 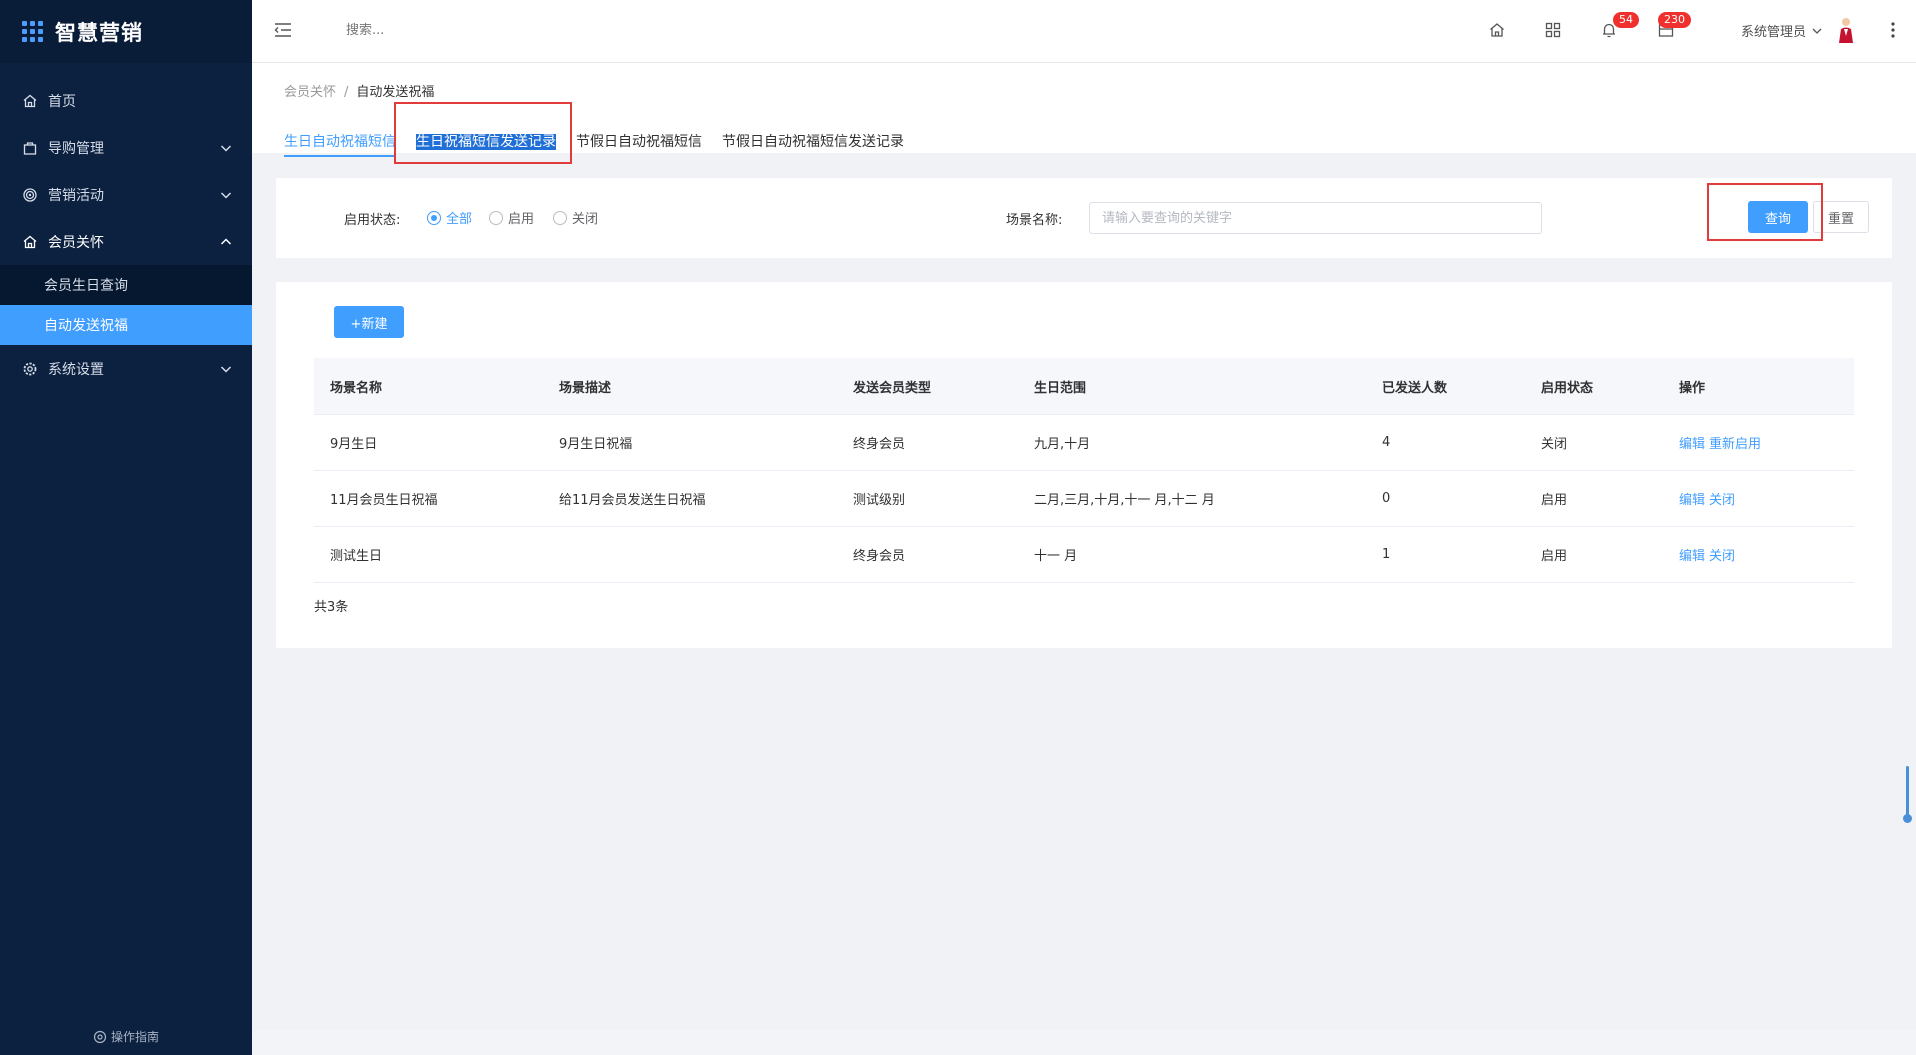 What do you see at coordinates (428, 498) in the screenshot?
I see `cell-scene-name: 11月会员生日祝福` at bounding box center [428, 498].